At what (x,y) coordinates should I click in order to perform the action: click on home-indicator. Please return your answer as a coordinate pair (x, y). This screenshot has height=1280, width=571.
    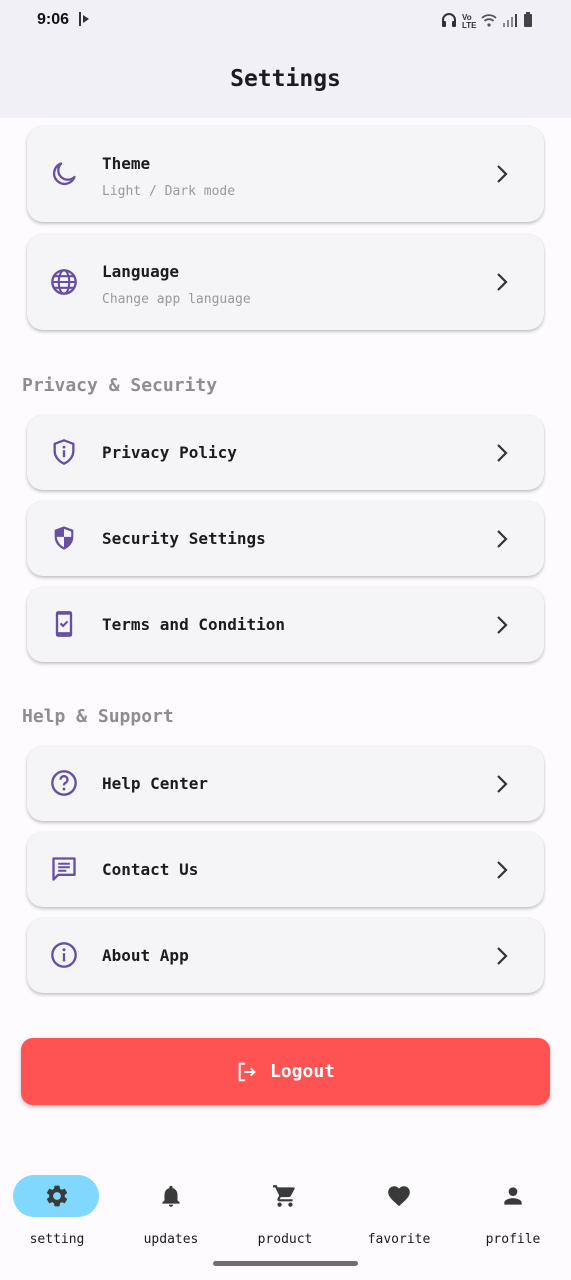
    Looking at the image, I should click on (285, 1263).